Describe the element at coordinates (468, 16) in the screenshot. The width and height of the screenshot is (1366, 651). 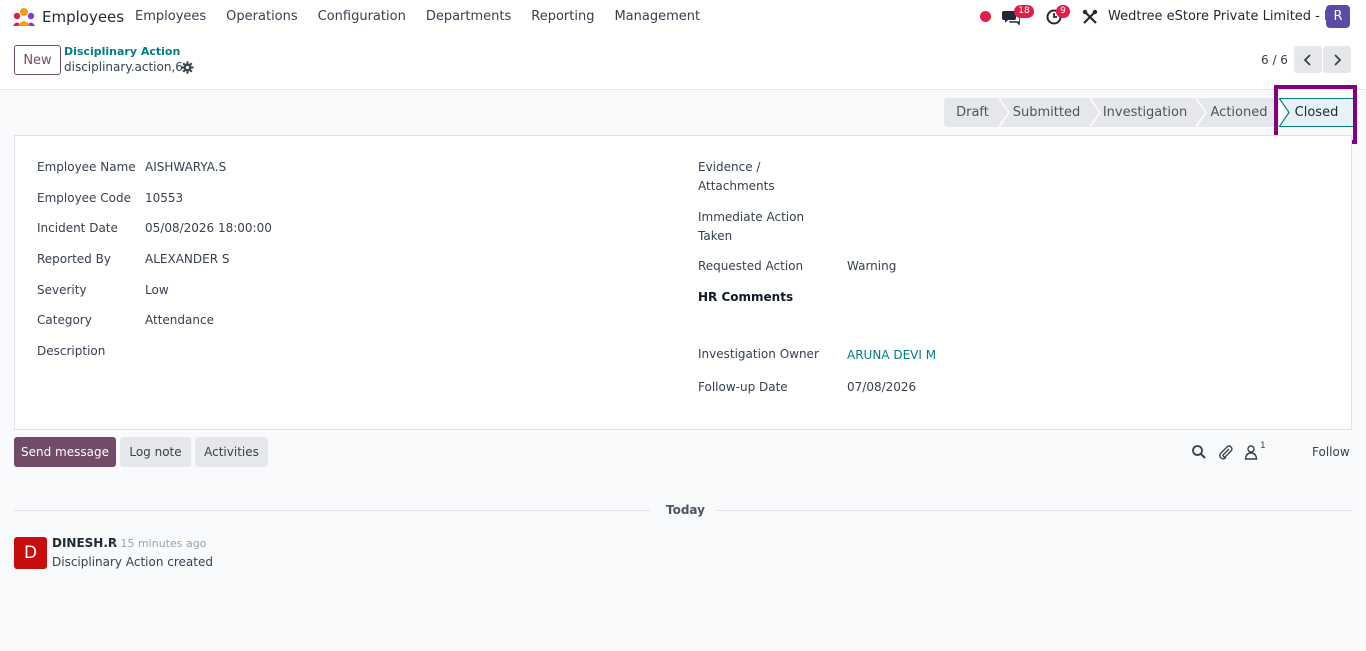
I see `menu-departments: Departments` at that location.